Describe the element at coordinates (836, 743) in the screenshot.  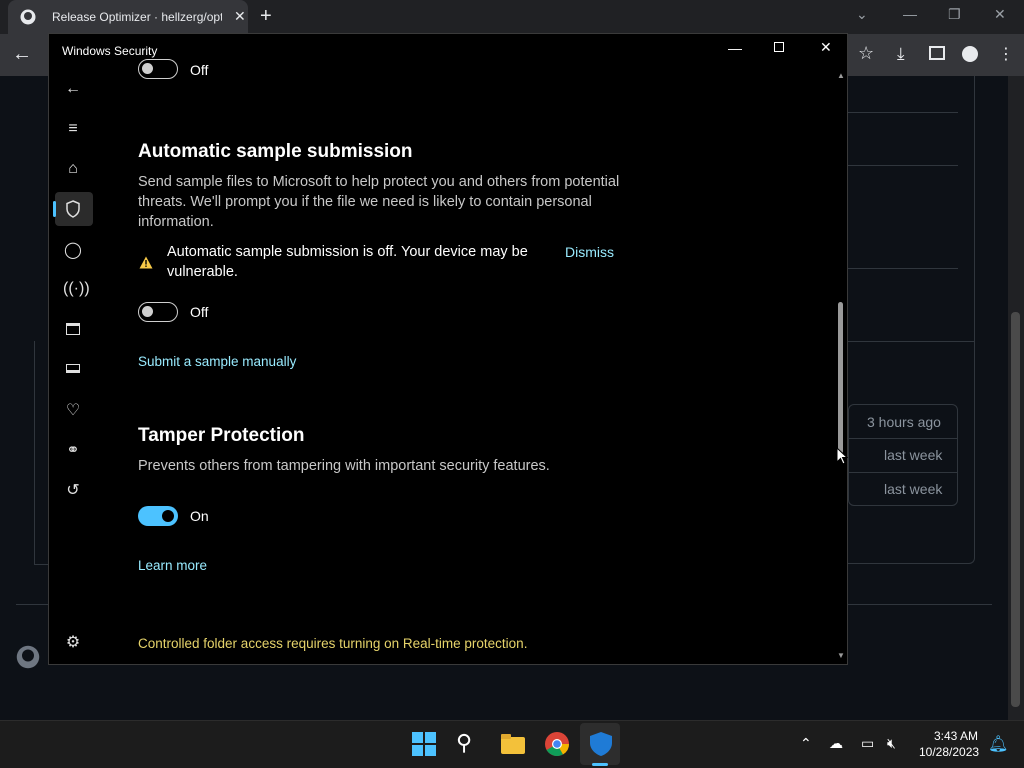
I see `onedrive-icon: ☁` at that location.